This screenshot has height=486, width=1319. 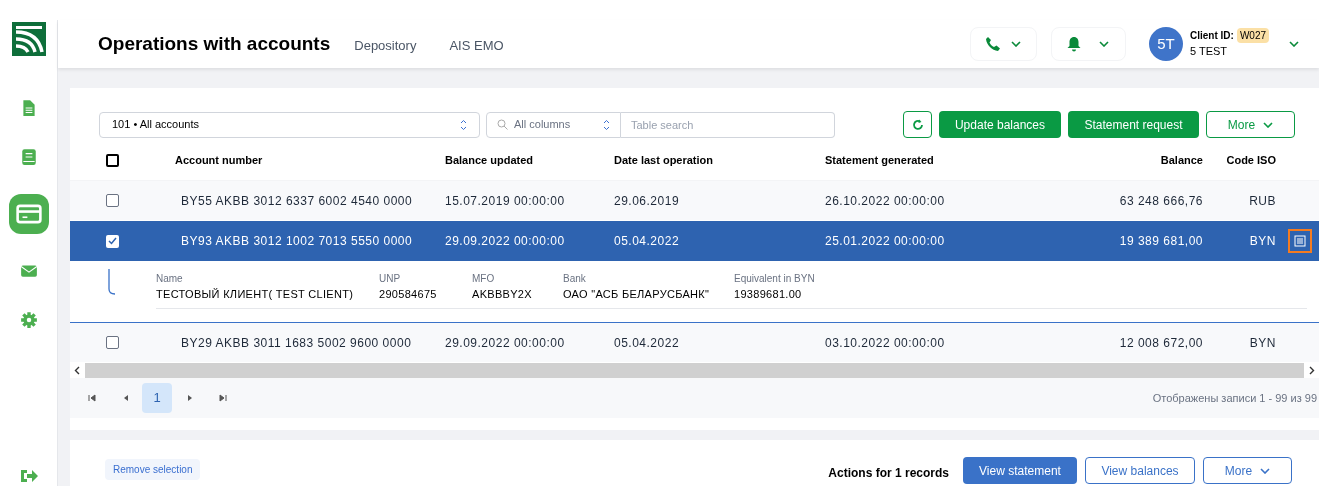 I want to click on logout-icon, so click(x=28, y=476).